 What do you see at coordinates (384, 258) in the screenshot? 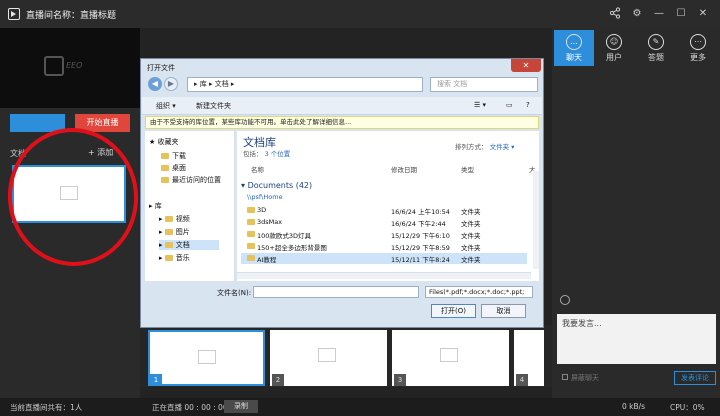
I see `file-row: AI教程 15/12/11 下午8:24 文件夹` at bounding box center [384, 258].